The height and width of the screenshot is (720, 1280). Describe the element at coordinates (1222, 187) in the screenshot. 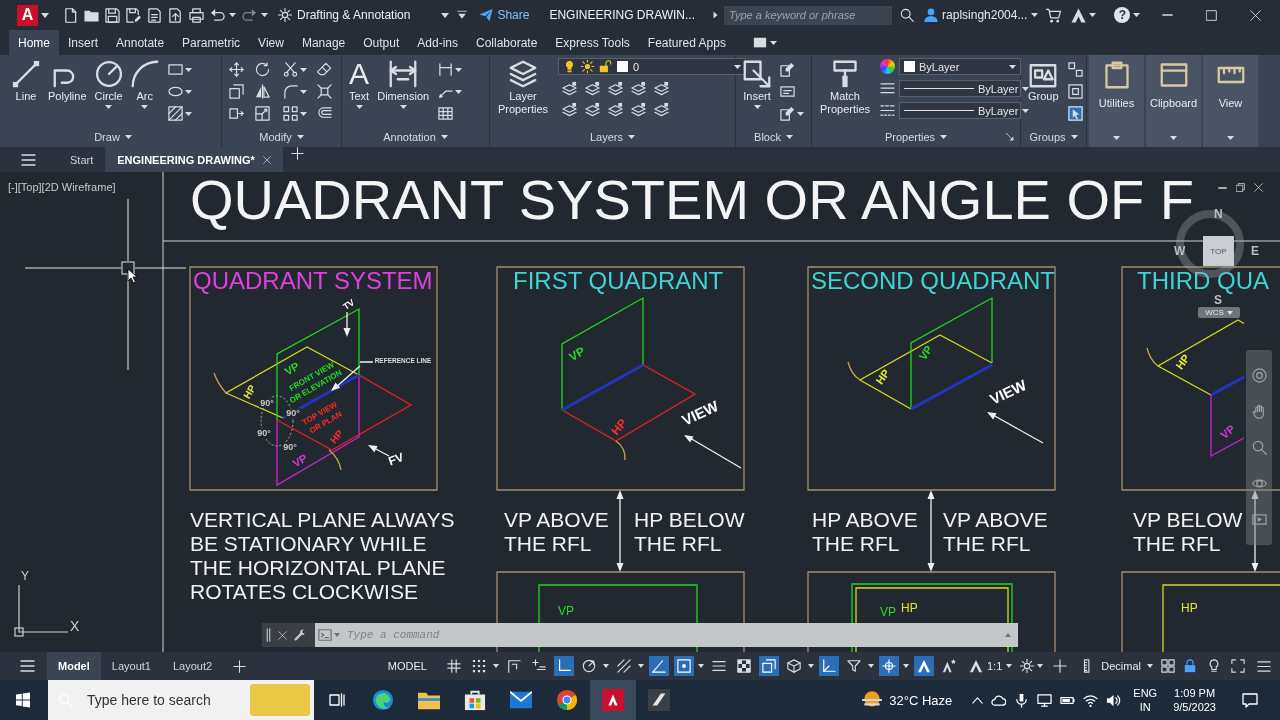

I see `minimize-icon` at that location.